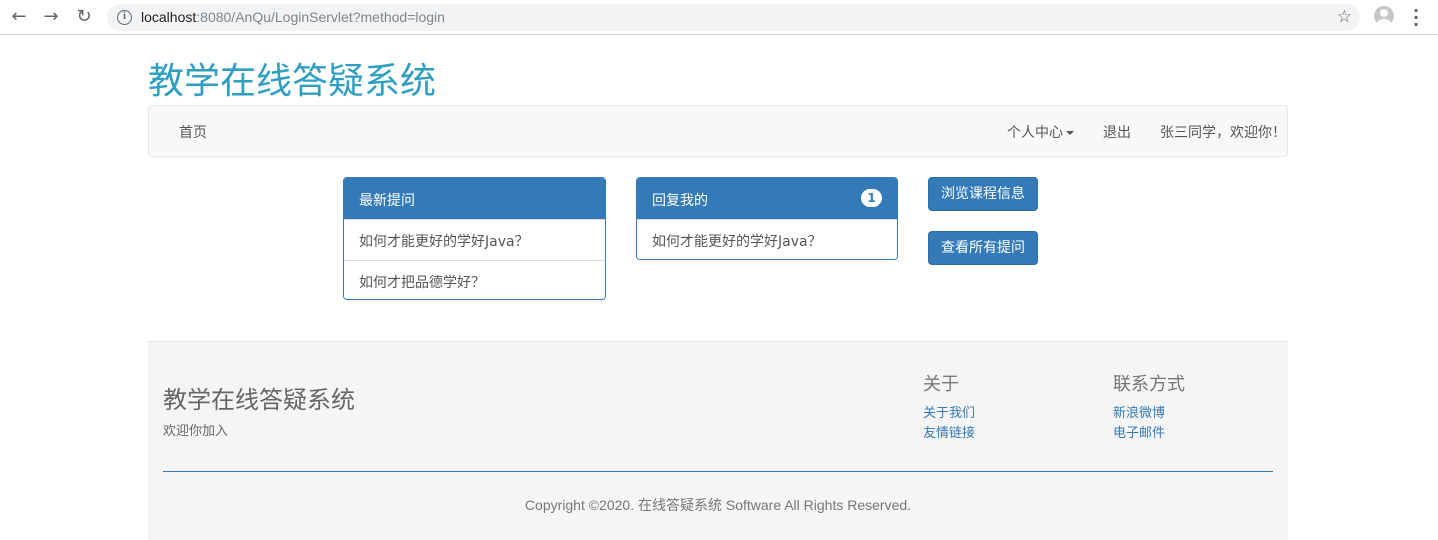 This screenshot has height=540, width=1438. What do you see at coordinates (19, 17) in the screenshot?
I see `back-arrow-icon: ←` at bounding box center [19, 17].